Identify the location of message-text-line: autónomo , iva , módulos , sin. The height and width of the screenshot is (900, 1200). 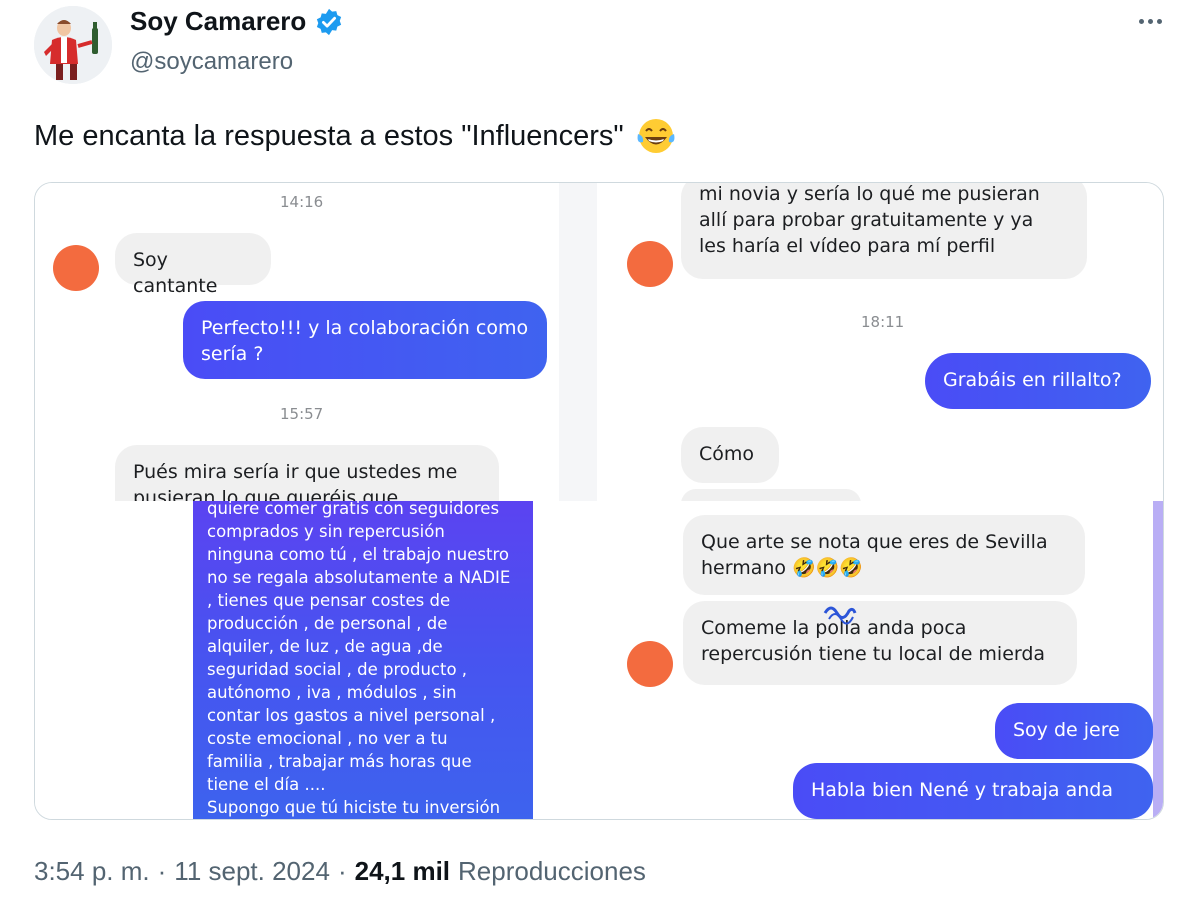
(332, 692).